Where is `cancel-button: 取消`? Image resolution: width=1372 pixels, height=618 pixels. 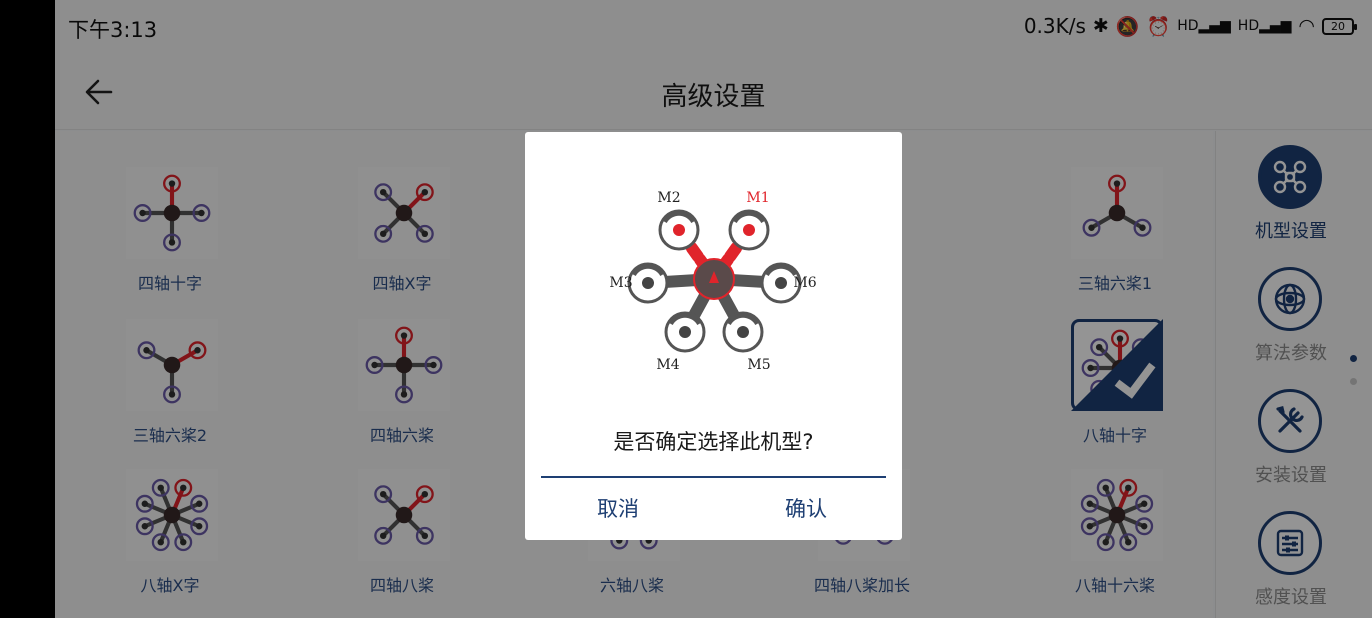
cancel-button: 取消 is located at coordinates (618, 508).